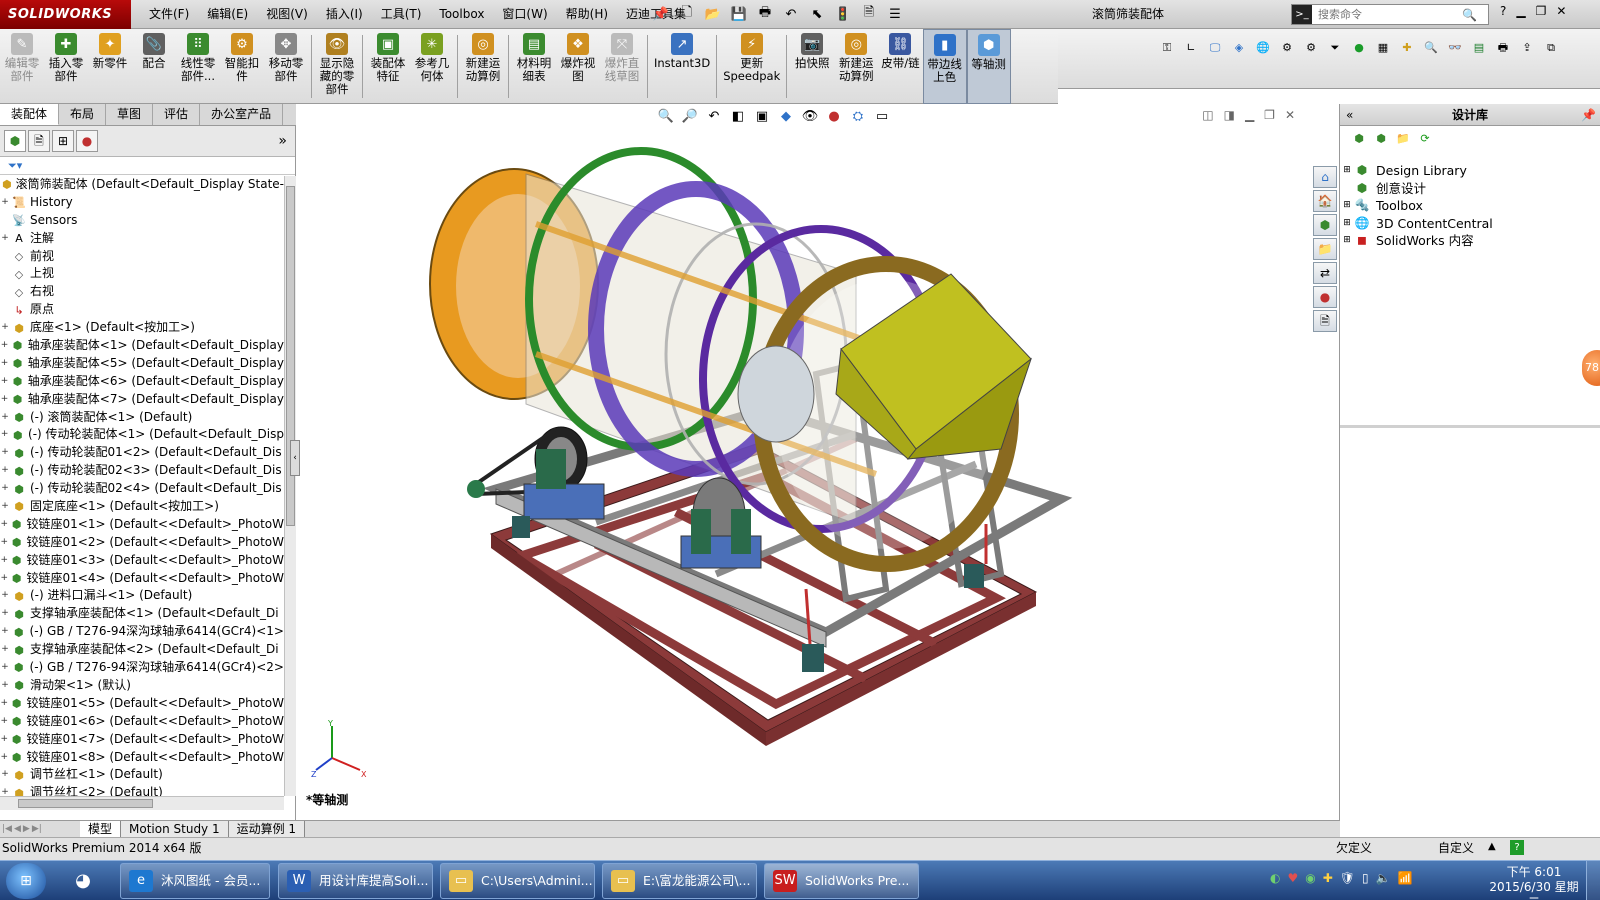 This screenshot has width=1600, height=900. Describe the element at coordinates (30, 114) in the screenshot. I see `tab-assembly: 装配体` at that location.